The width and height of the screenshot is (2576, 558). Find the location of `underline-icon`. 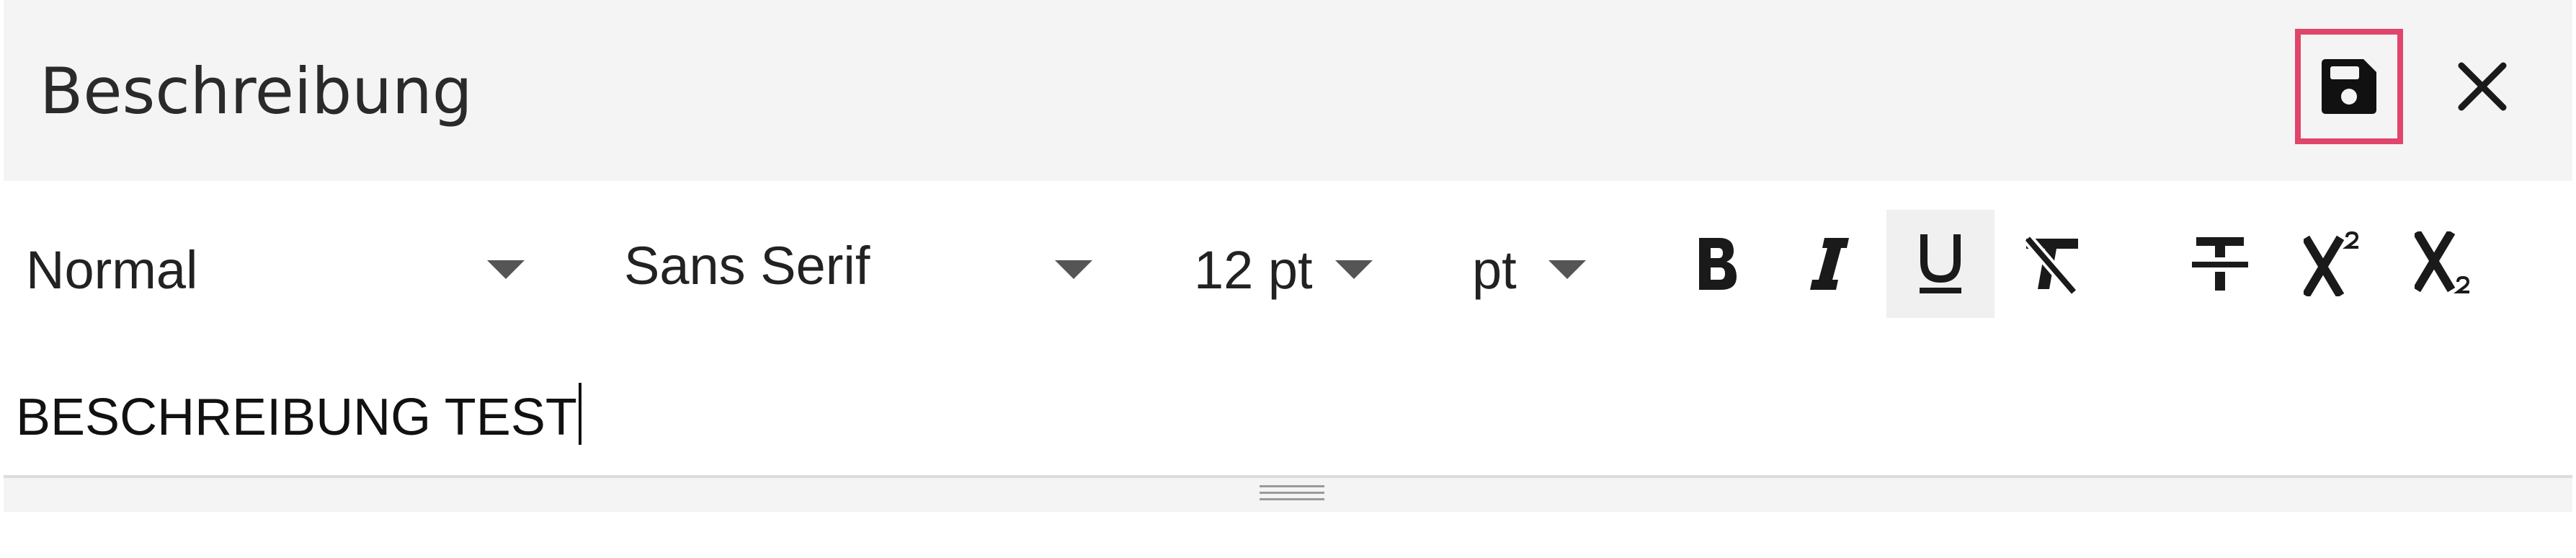

underline-icon is located at coordinates (1940, 263).